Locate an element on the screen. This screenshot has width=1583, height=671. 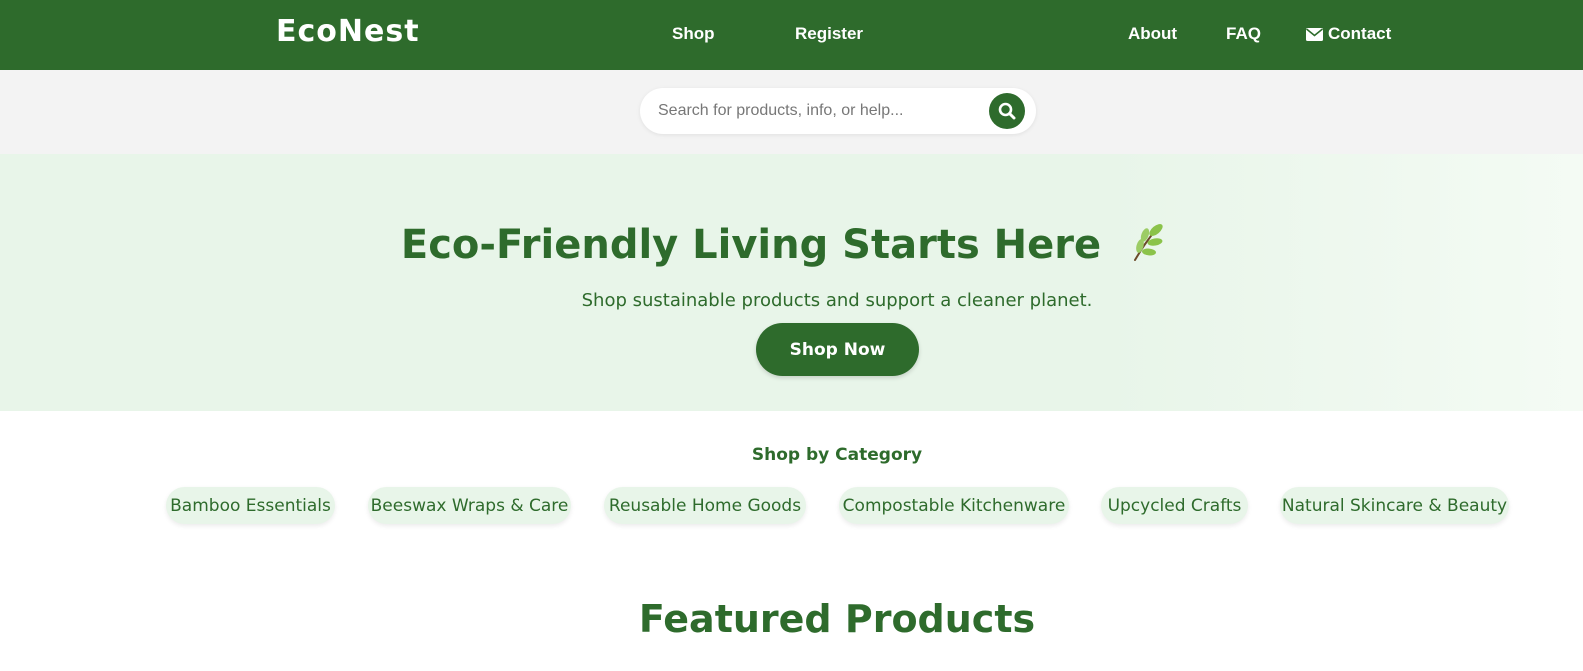
category-pill-bamboo-essentials: Bamboo Essentials is located at coordinates (250, 505).